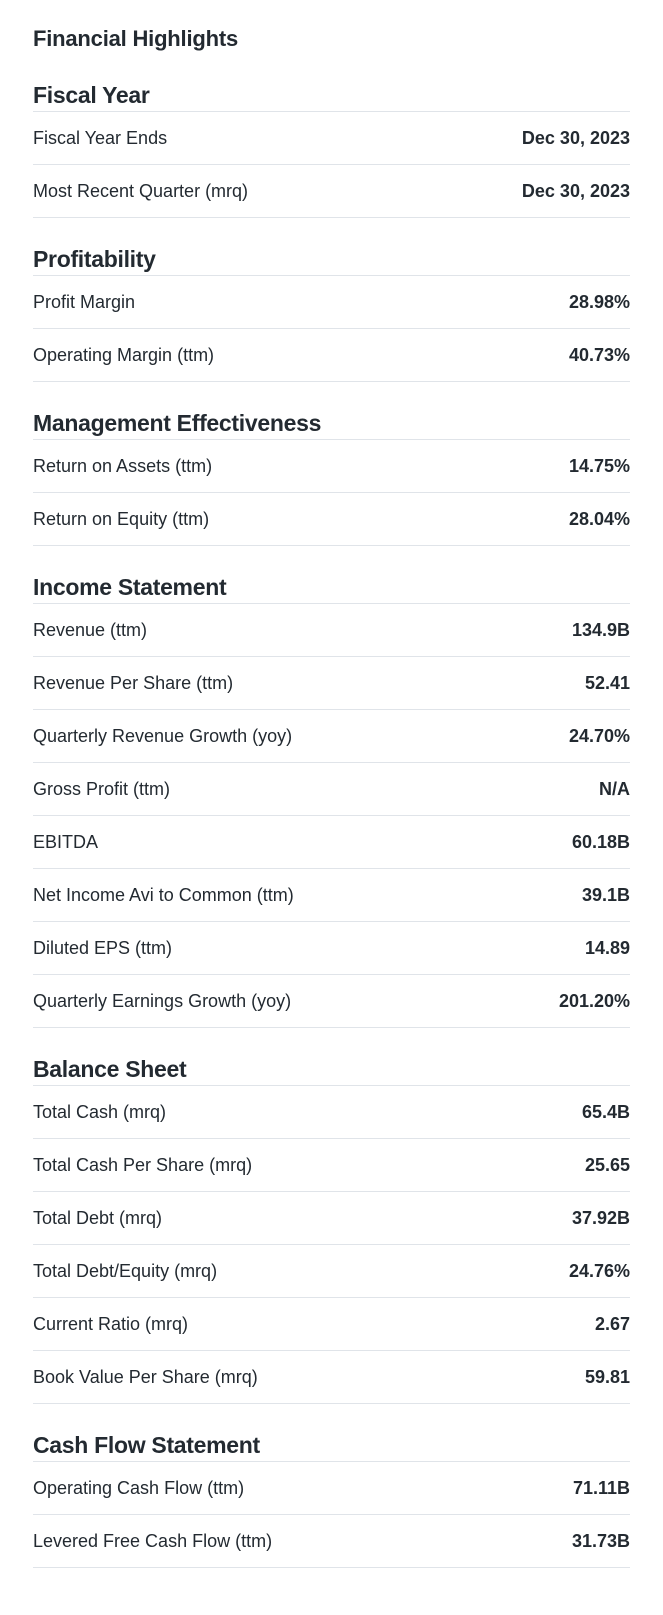 The image size is (663, 1615). Describe the element at coordinates (331, 895) in the screenshot. I see `table-row: Net Income Avi to Common (ttm) 39.1B` at that location.